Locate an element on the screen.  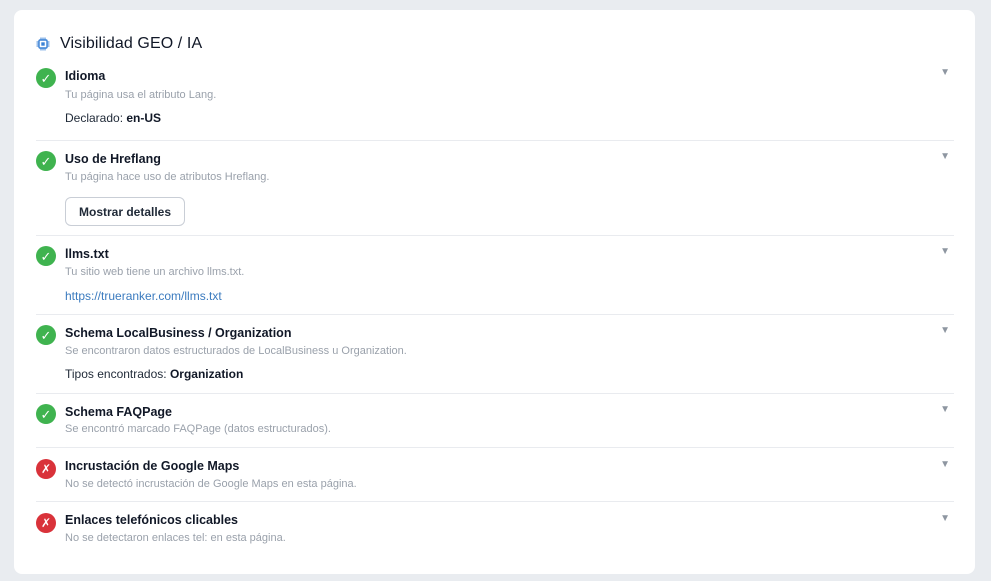
card-title: Visibilidad GEO / IA is located at coordinates (131, 43).